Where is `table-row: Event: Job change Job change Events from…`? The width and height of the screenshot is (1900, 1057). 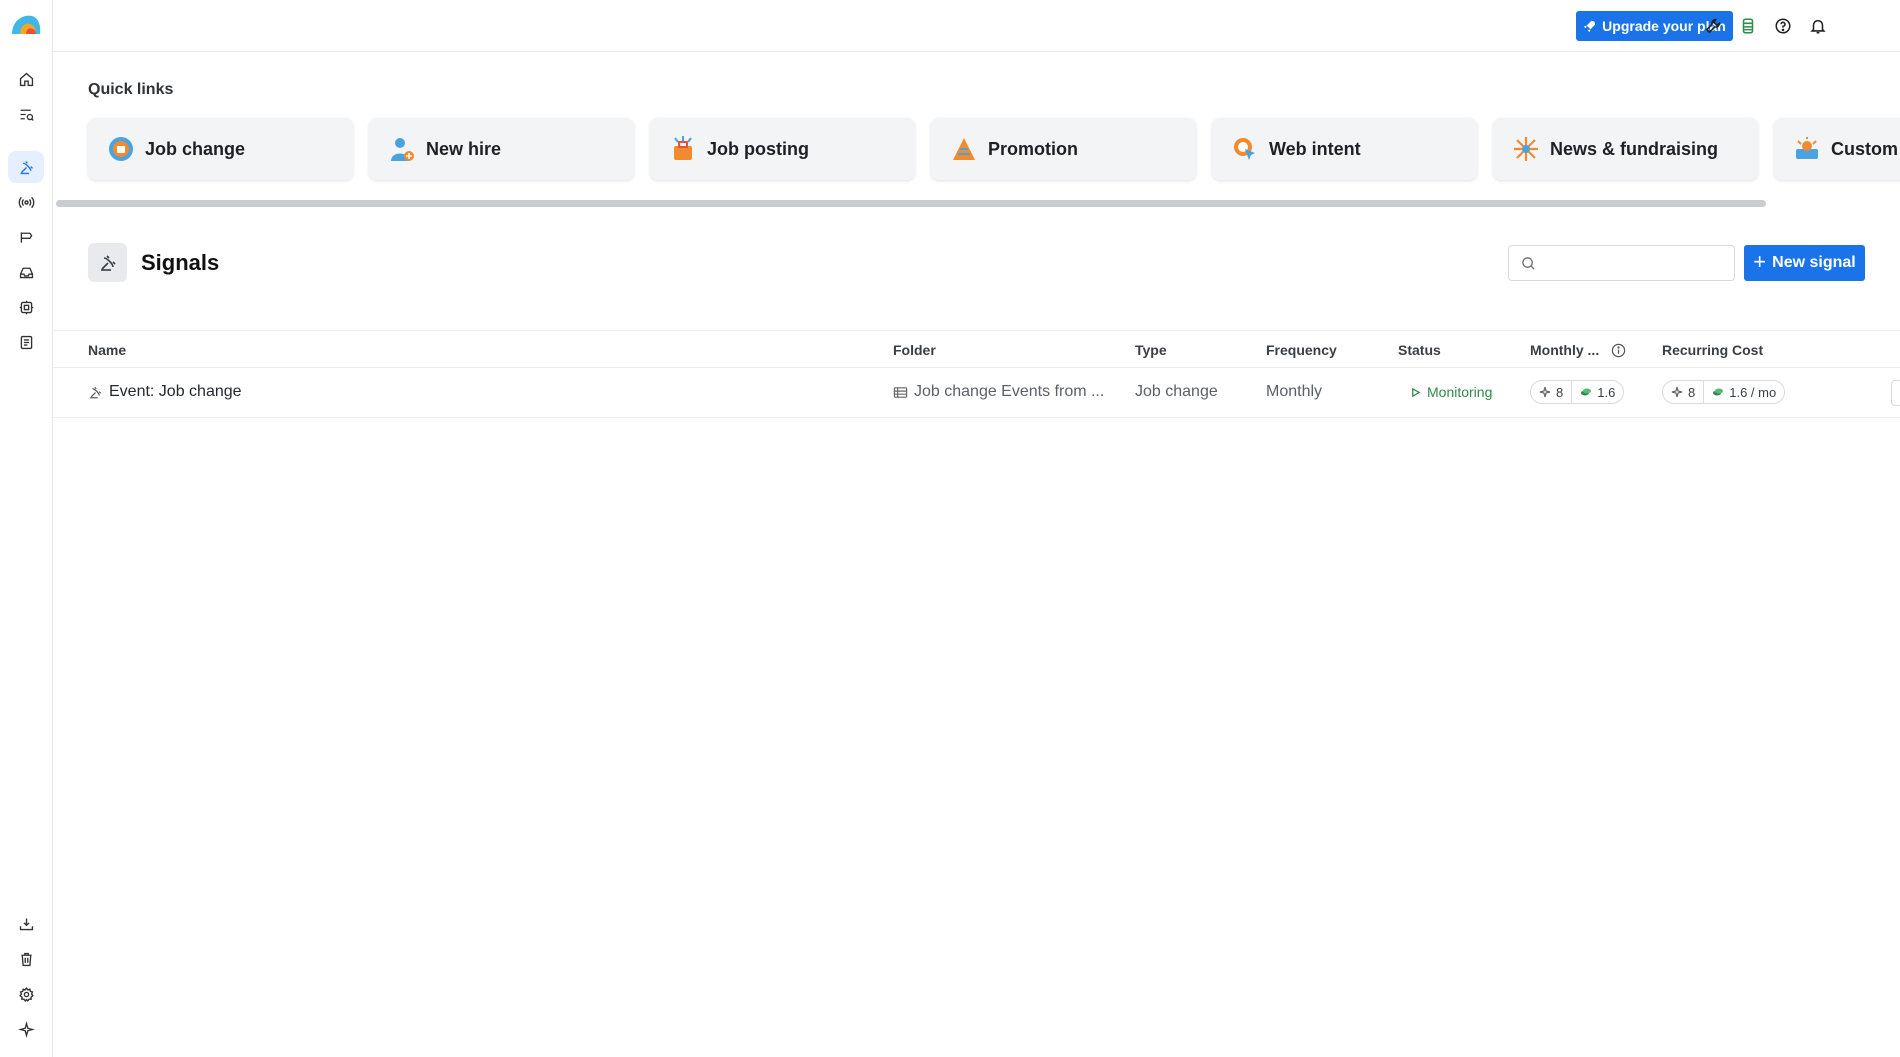 table-row: Event: Job change Job change Events from… is located at coordinates (976, 393).